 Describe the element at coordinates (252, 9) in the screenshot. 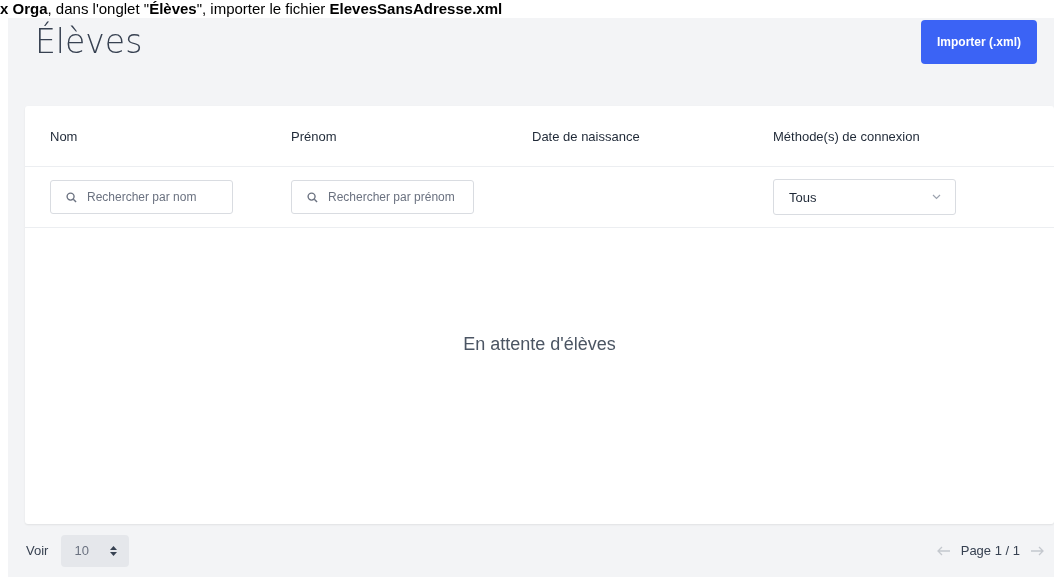

I see `instruction-text: x Orga, dans l'onglet "Élèves", importer le fichier ElevesSansAdresse.xml` at that location.